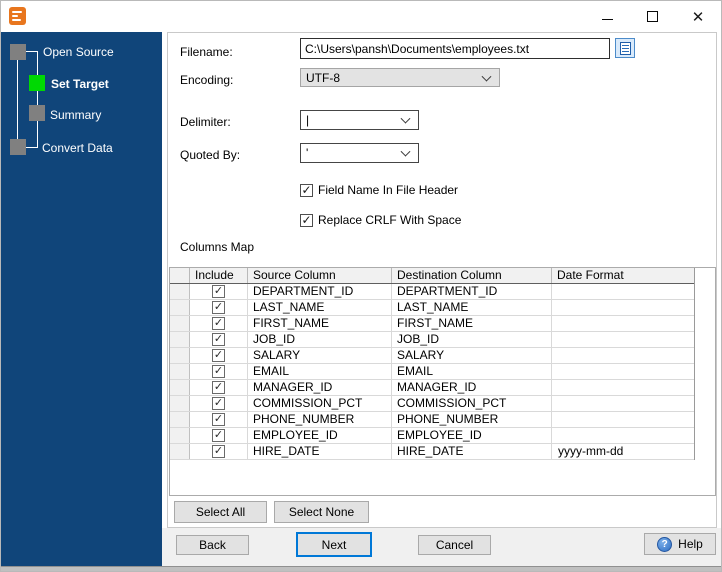 This screenshot has width=722, height=572. What do you see at coordinates (210, 155) in the screenshot?
I see `quoted-by-label: Quoted By:` at bounding box center [210, 155].